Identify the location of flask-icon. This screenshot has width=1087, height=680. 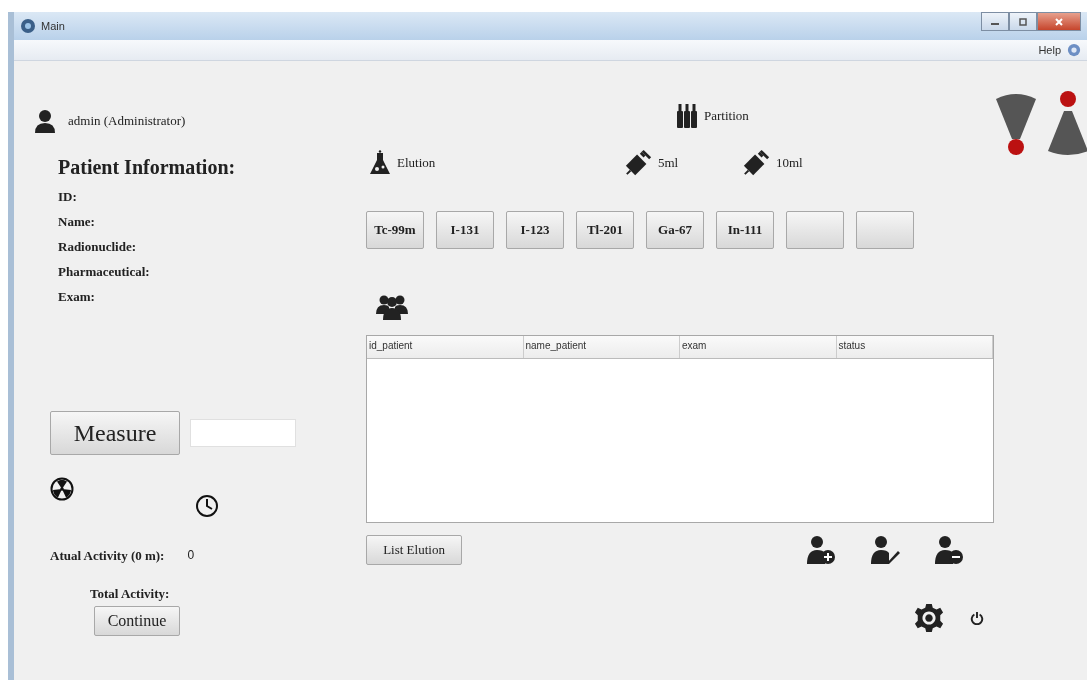
(380, 163).